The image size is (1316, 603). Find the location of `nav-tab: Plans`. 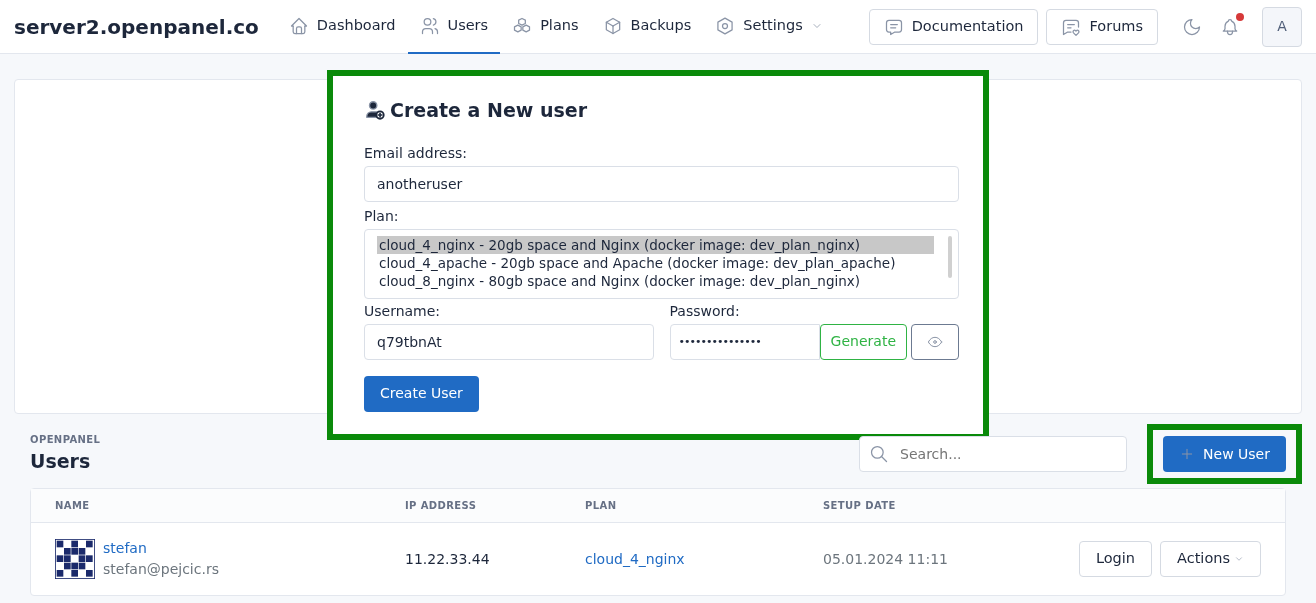

nav-tab: Plans is located at coordinates (545, 27).